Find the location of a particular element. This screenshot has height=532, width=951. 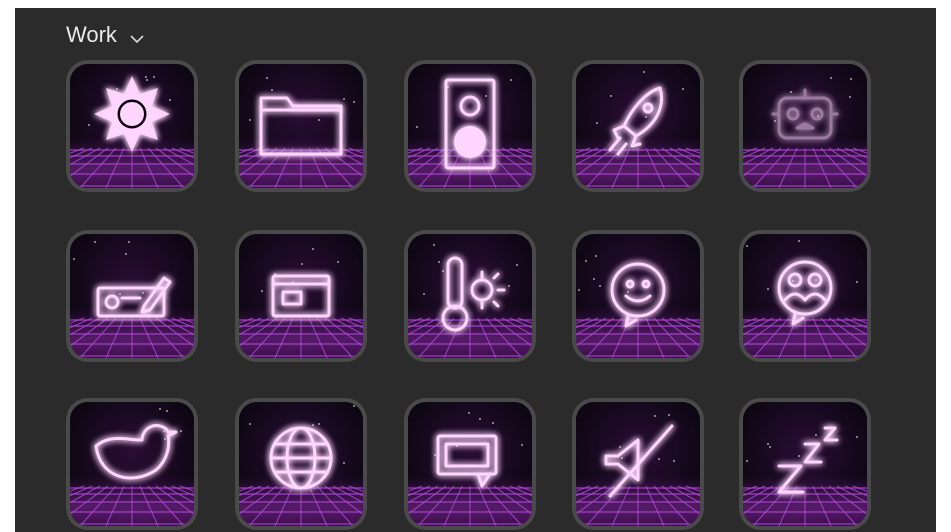

speaker-icon is located at coordinates (470, 126).